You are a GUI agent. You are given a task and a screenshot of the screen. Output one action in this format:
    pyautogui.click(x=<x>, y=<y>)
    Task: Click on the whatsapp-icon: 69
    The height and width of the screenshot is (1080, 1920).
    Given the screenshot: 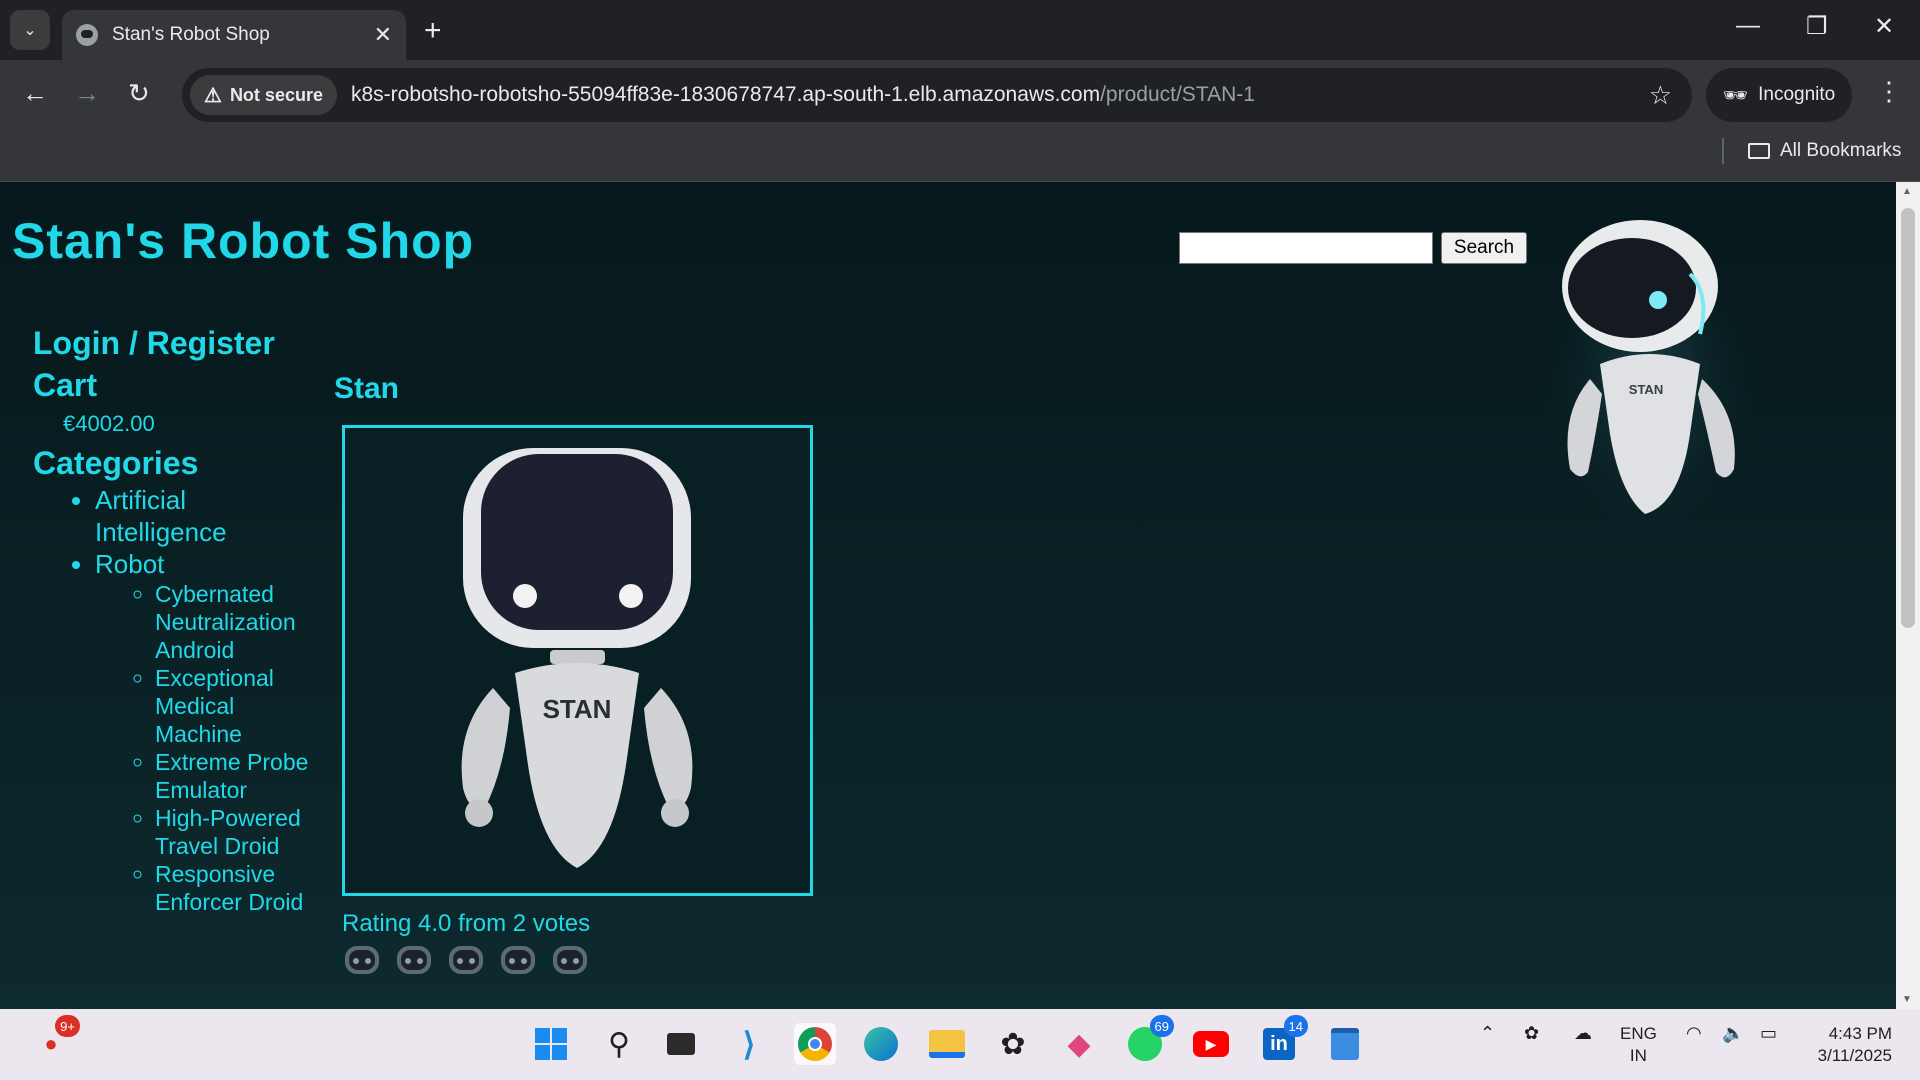 What is the action you would take?
    pyautogui.click(x=1149, y=1040)
    